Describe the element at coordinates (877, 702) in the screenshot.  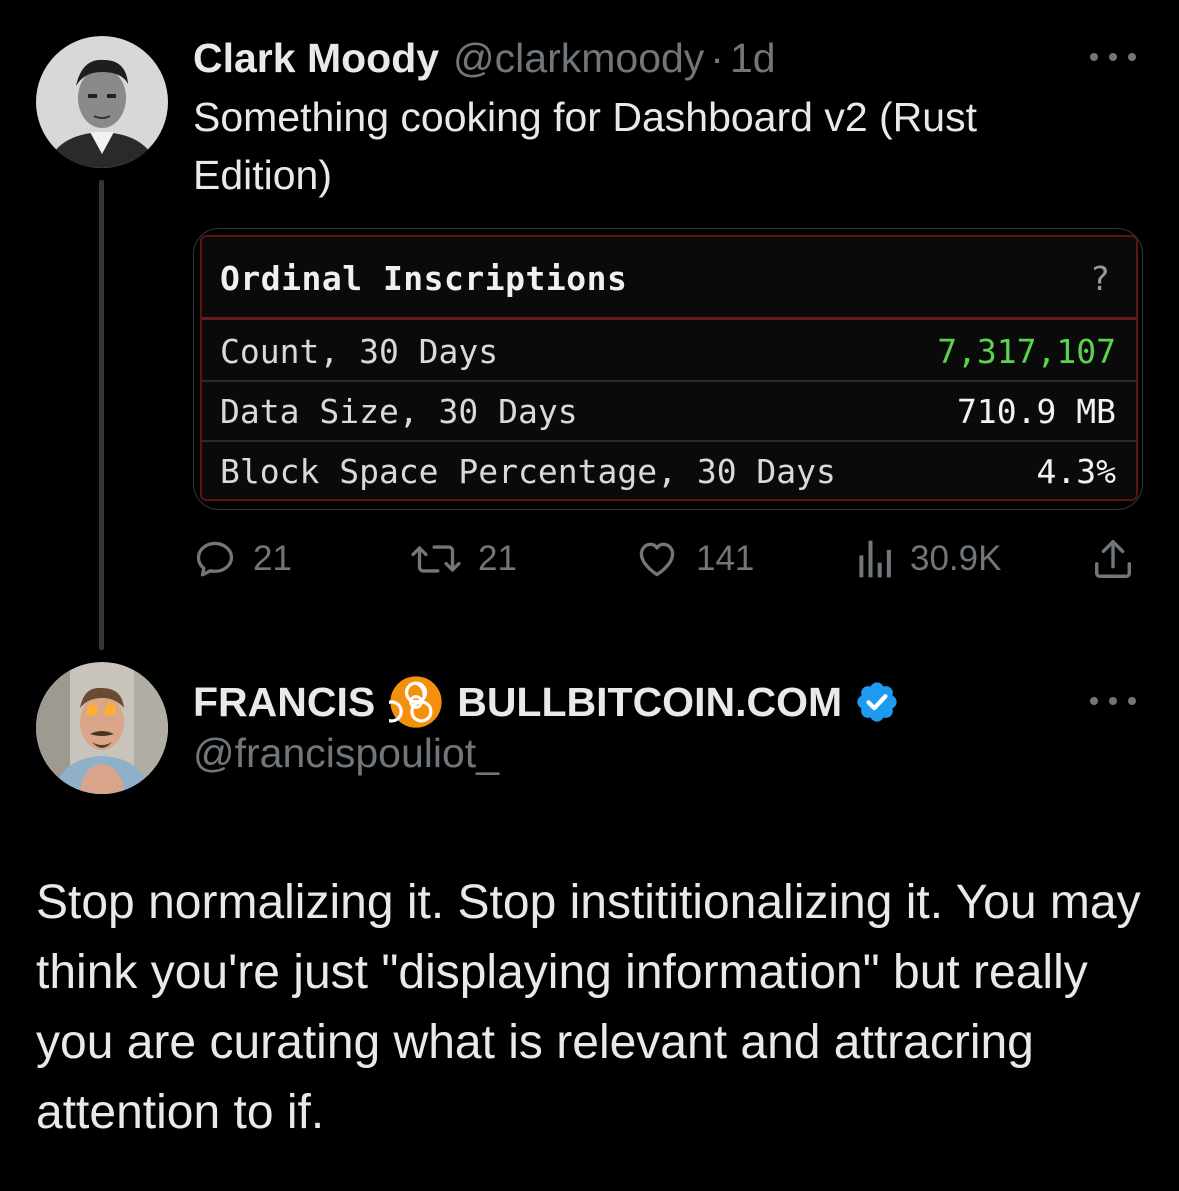
I see `verified-badge-icon` at that location.